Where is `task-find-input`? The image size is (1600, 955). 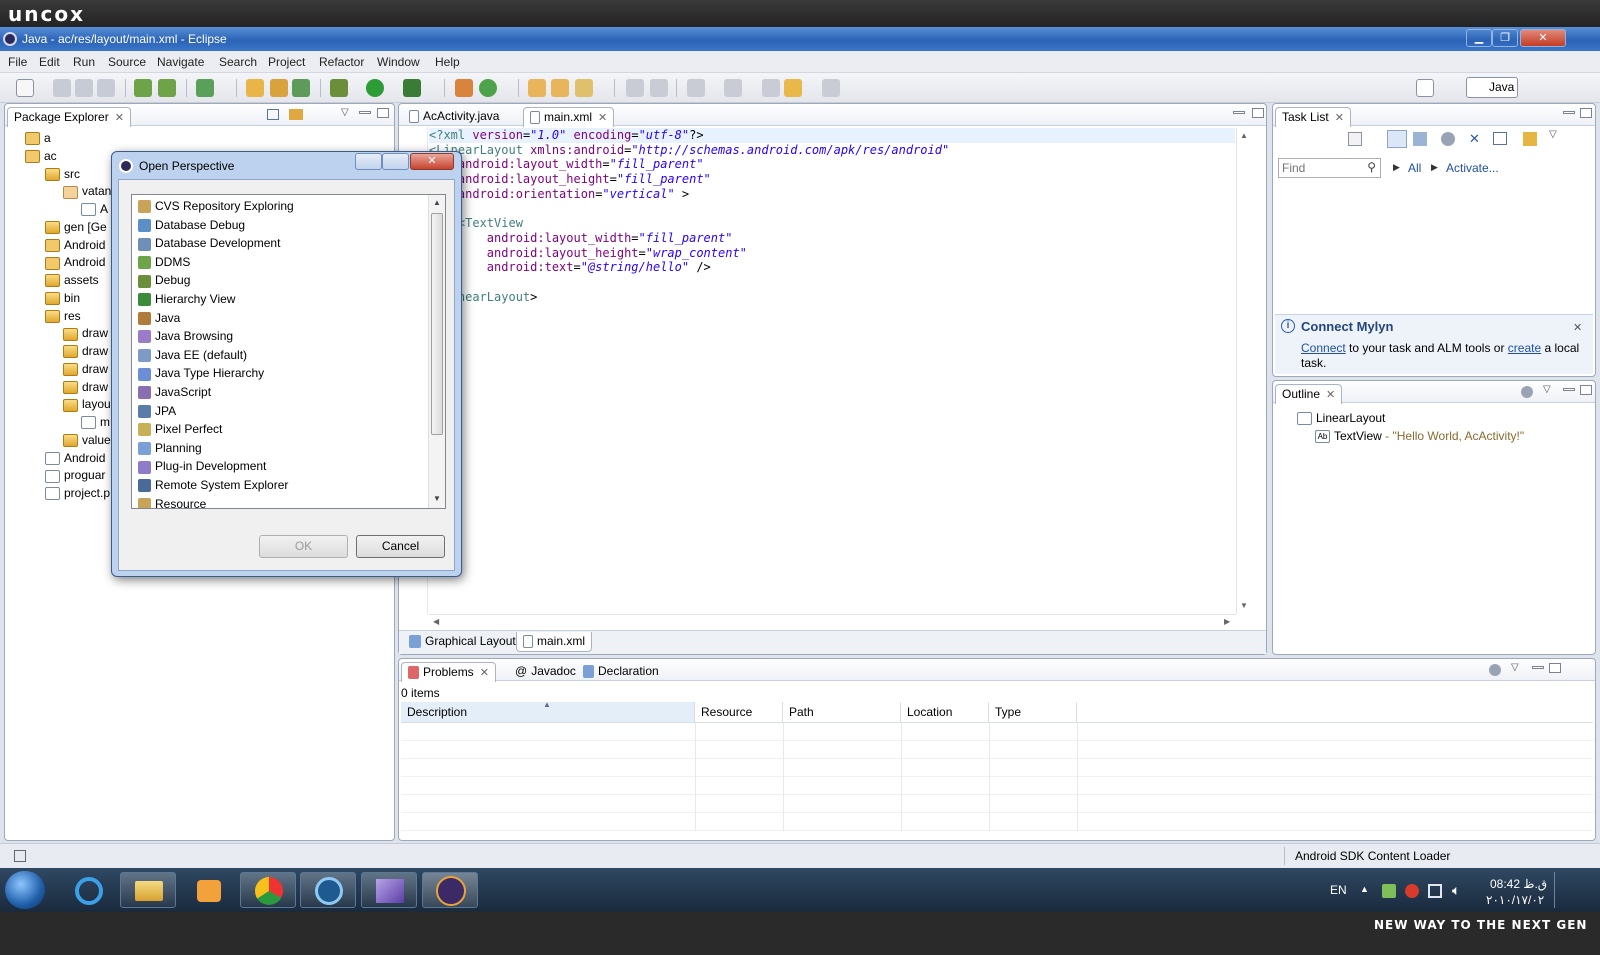
task-find-input is located at coordinates (1323, 167).